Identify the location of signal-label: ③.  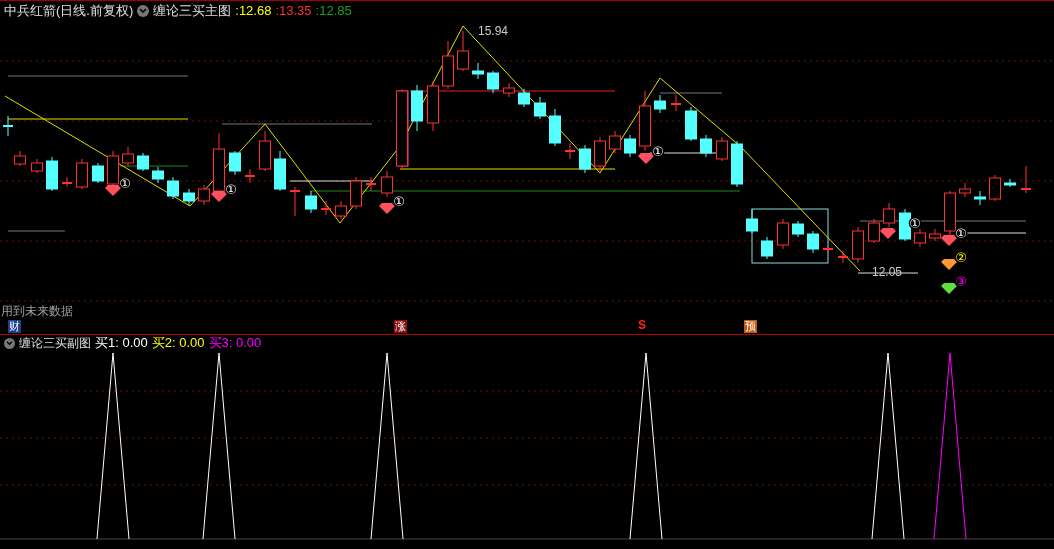
(961, 281).